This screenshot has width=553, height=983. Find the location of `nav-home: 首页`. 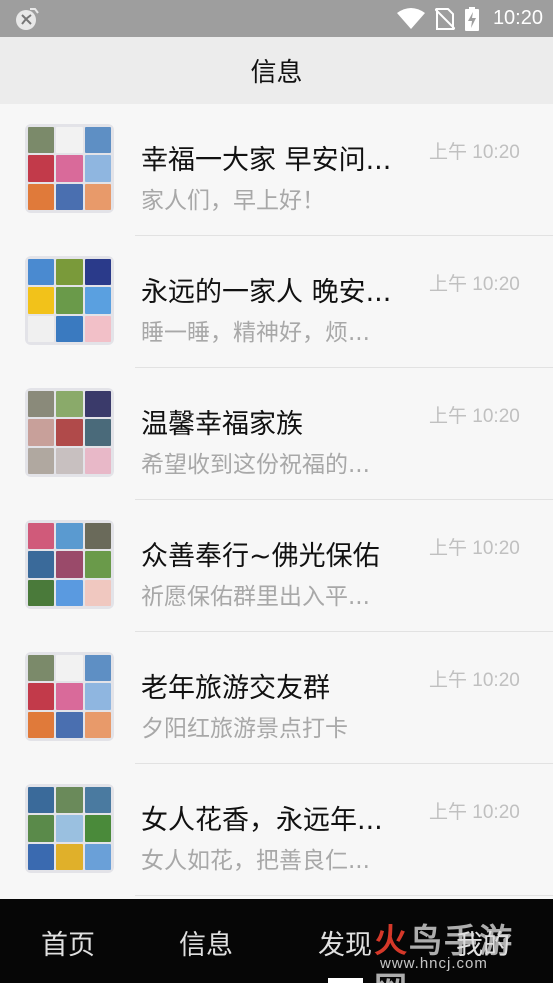

nav-home: 首页 is located at coordinates (68, 942).